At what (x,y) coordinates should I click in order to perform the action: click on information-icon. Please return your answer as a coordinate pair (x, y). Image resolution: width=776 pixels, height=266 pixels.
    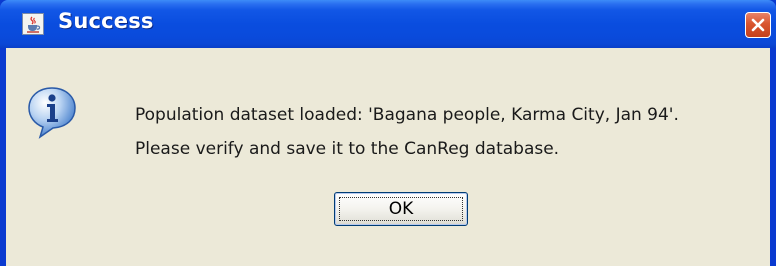
    Looking at the image, I should click on (52, 113).